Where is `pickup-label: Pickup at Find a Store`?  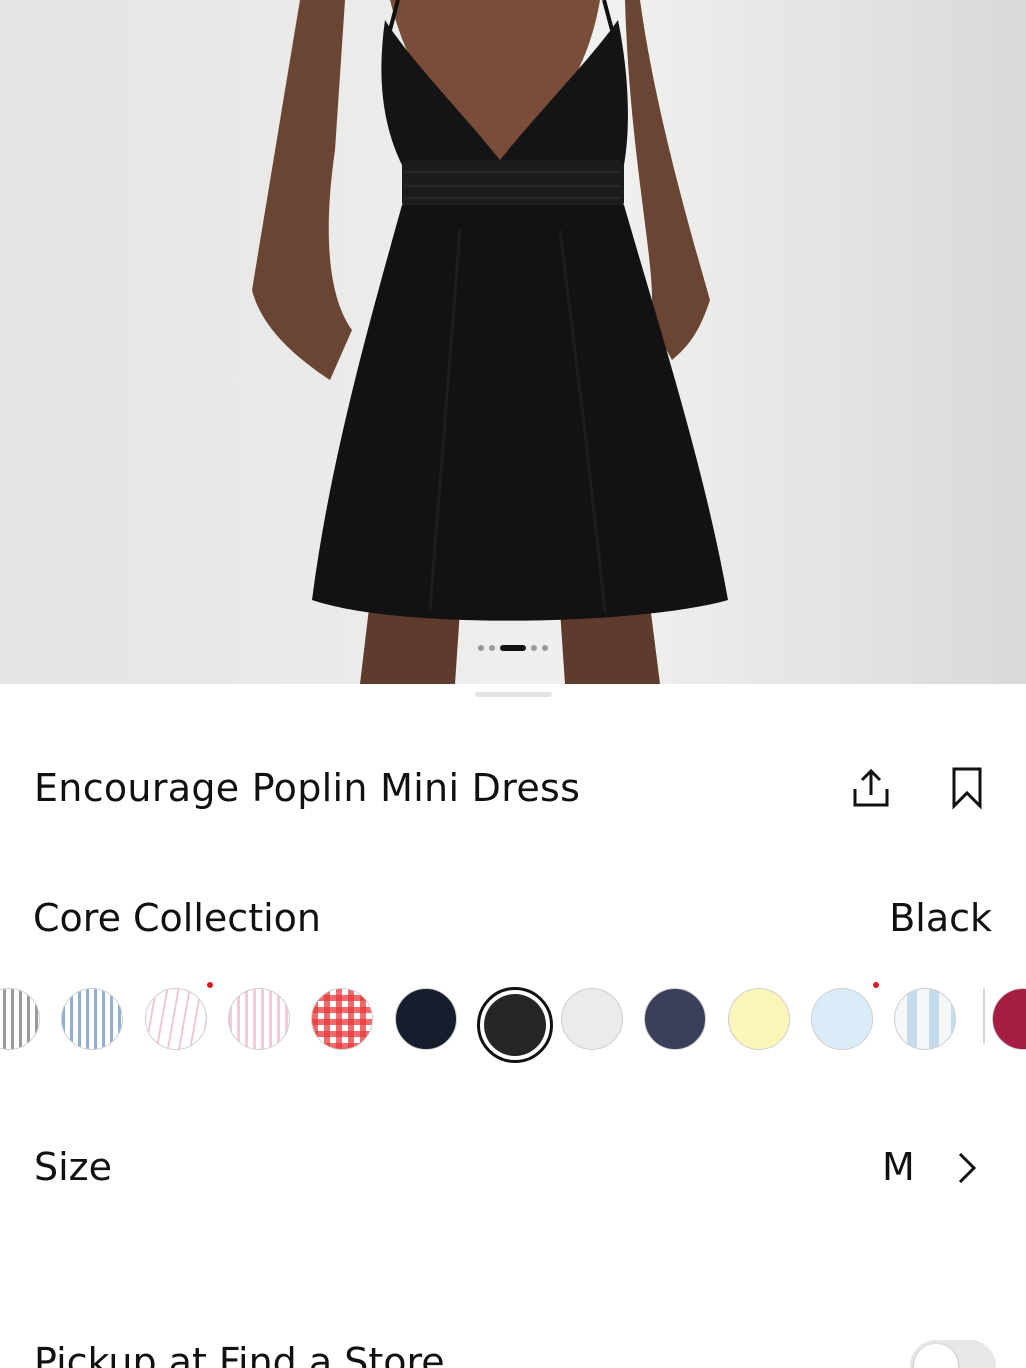 pickup-label: Pickup at Find a Store is located at coordinates (239, 1354).